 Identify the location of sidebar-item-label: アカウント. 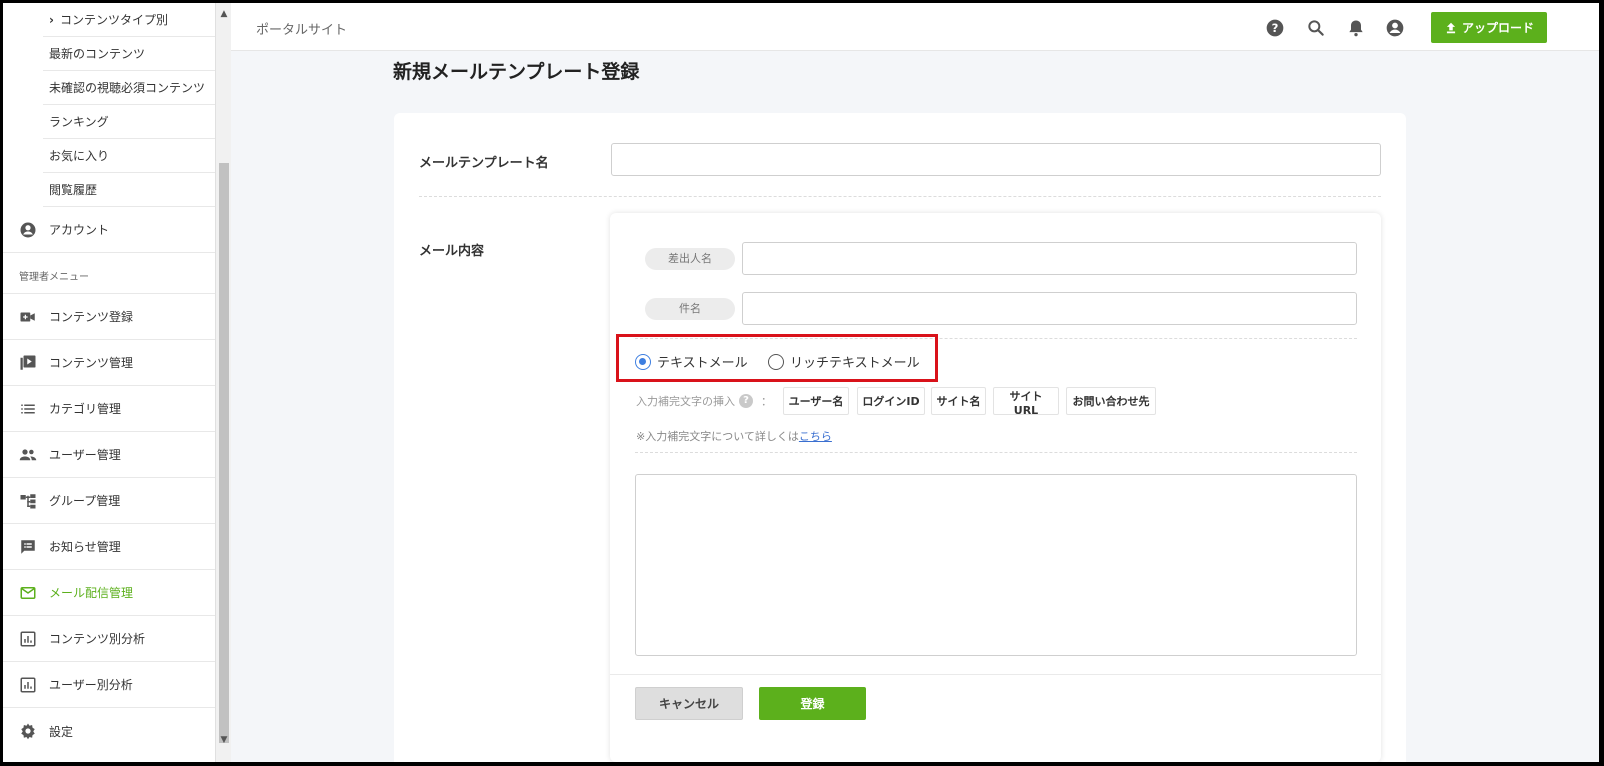
(79, 230).